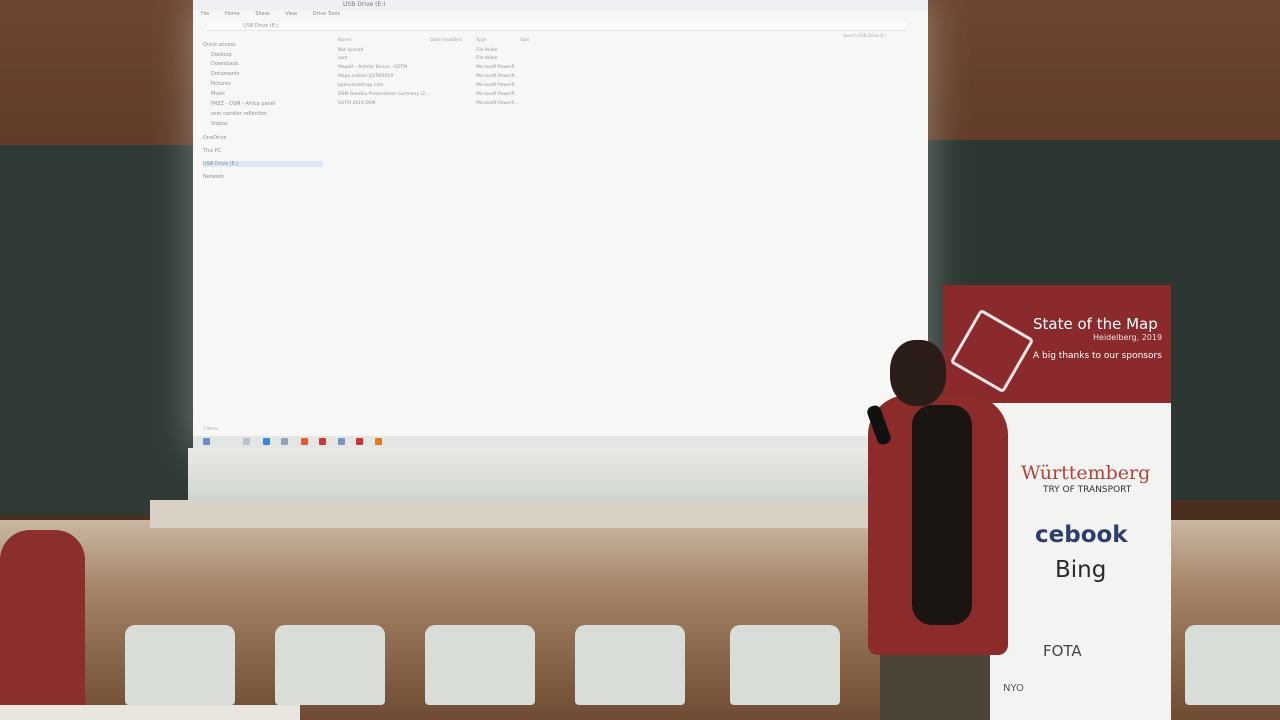 The image size is (1280, 720). Describe the element at coordinates (864, 35) in the screenshot. I see `search-input: Search USB Drive (E:)` at that location.